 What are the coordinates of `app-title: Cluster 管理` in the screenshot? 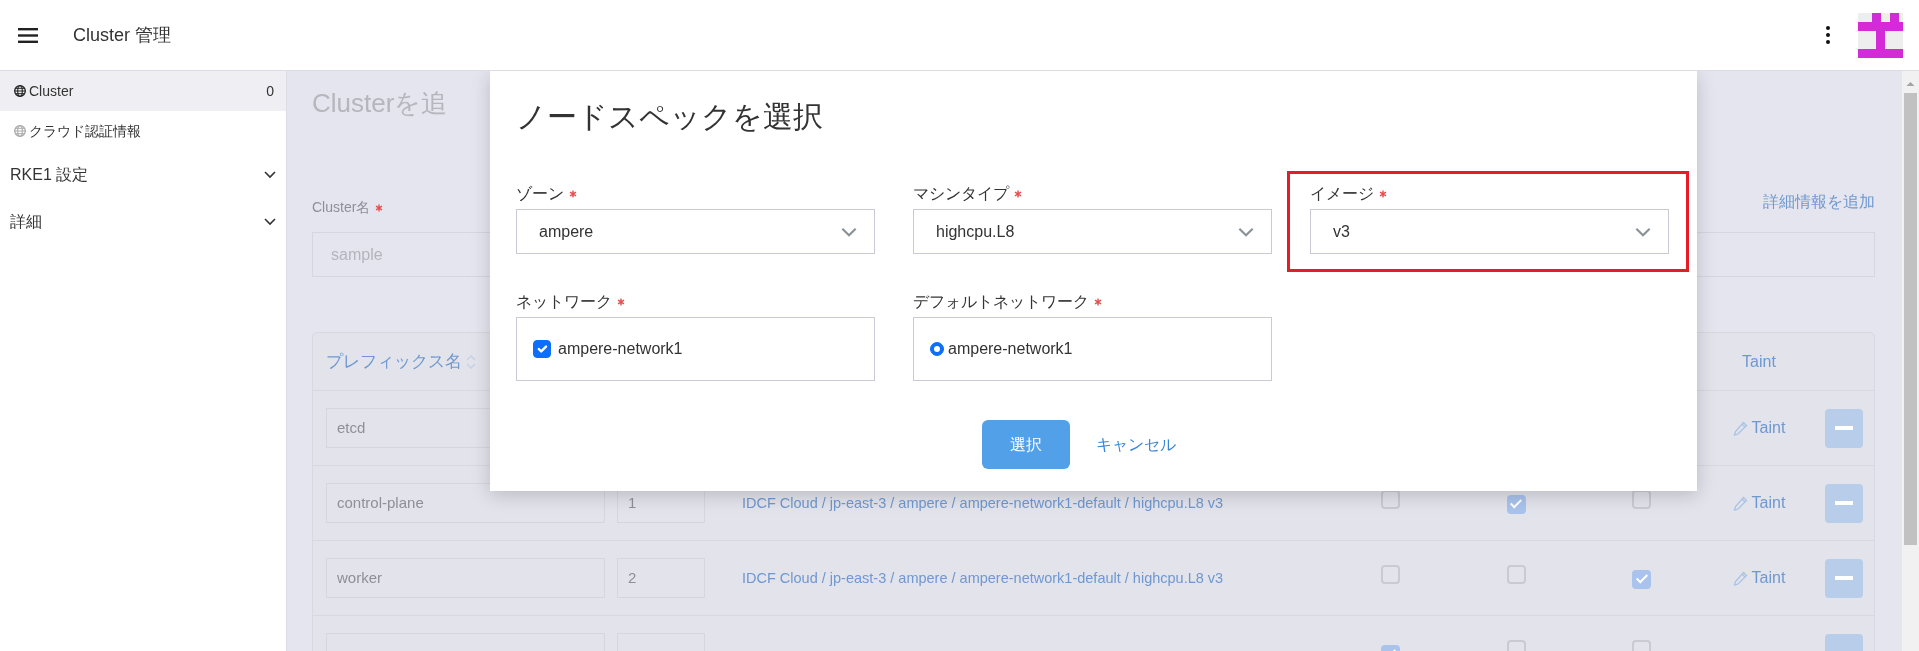 It's located at (122, 35).